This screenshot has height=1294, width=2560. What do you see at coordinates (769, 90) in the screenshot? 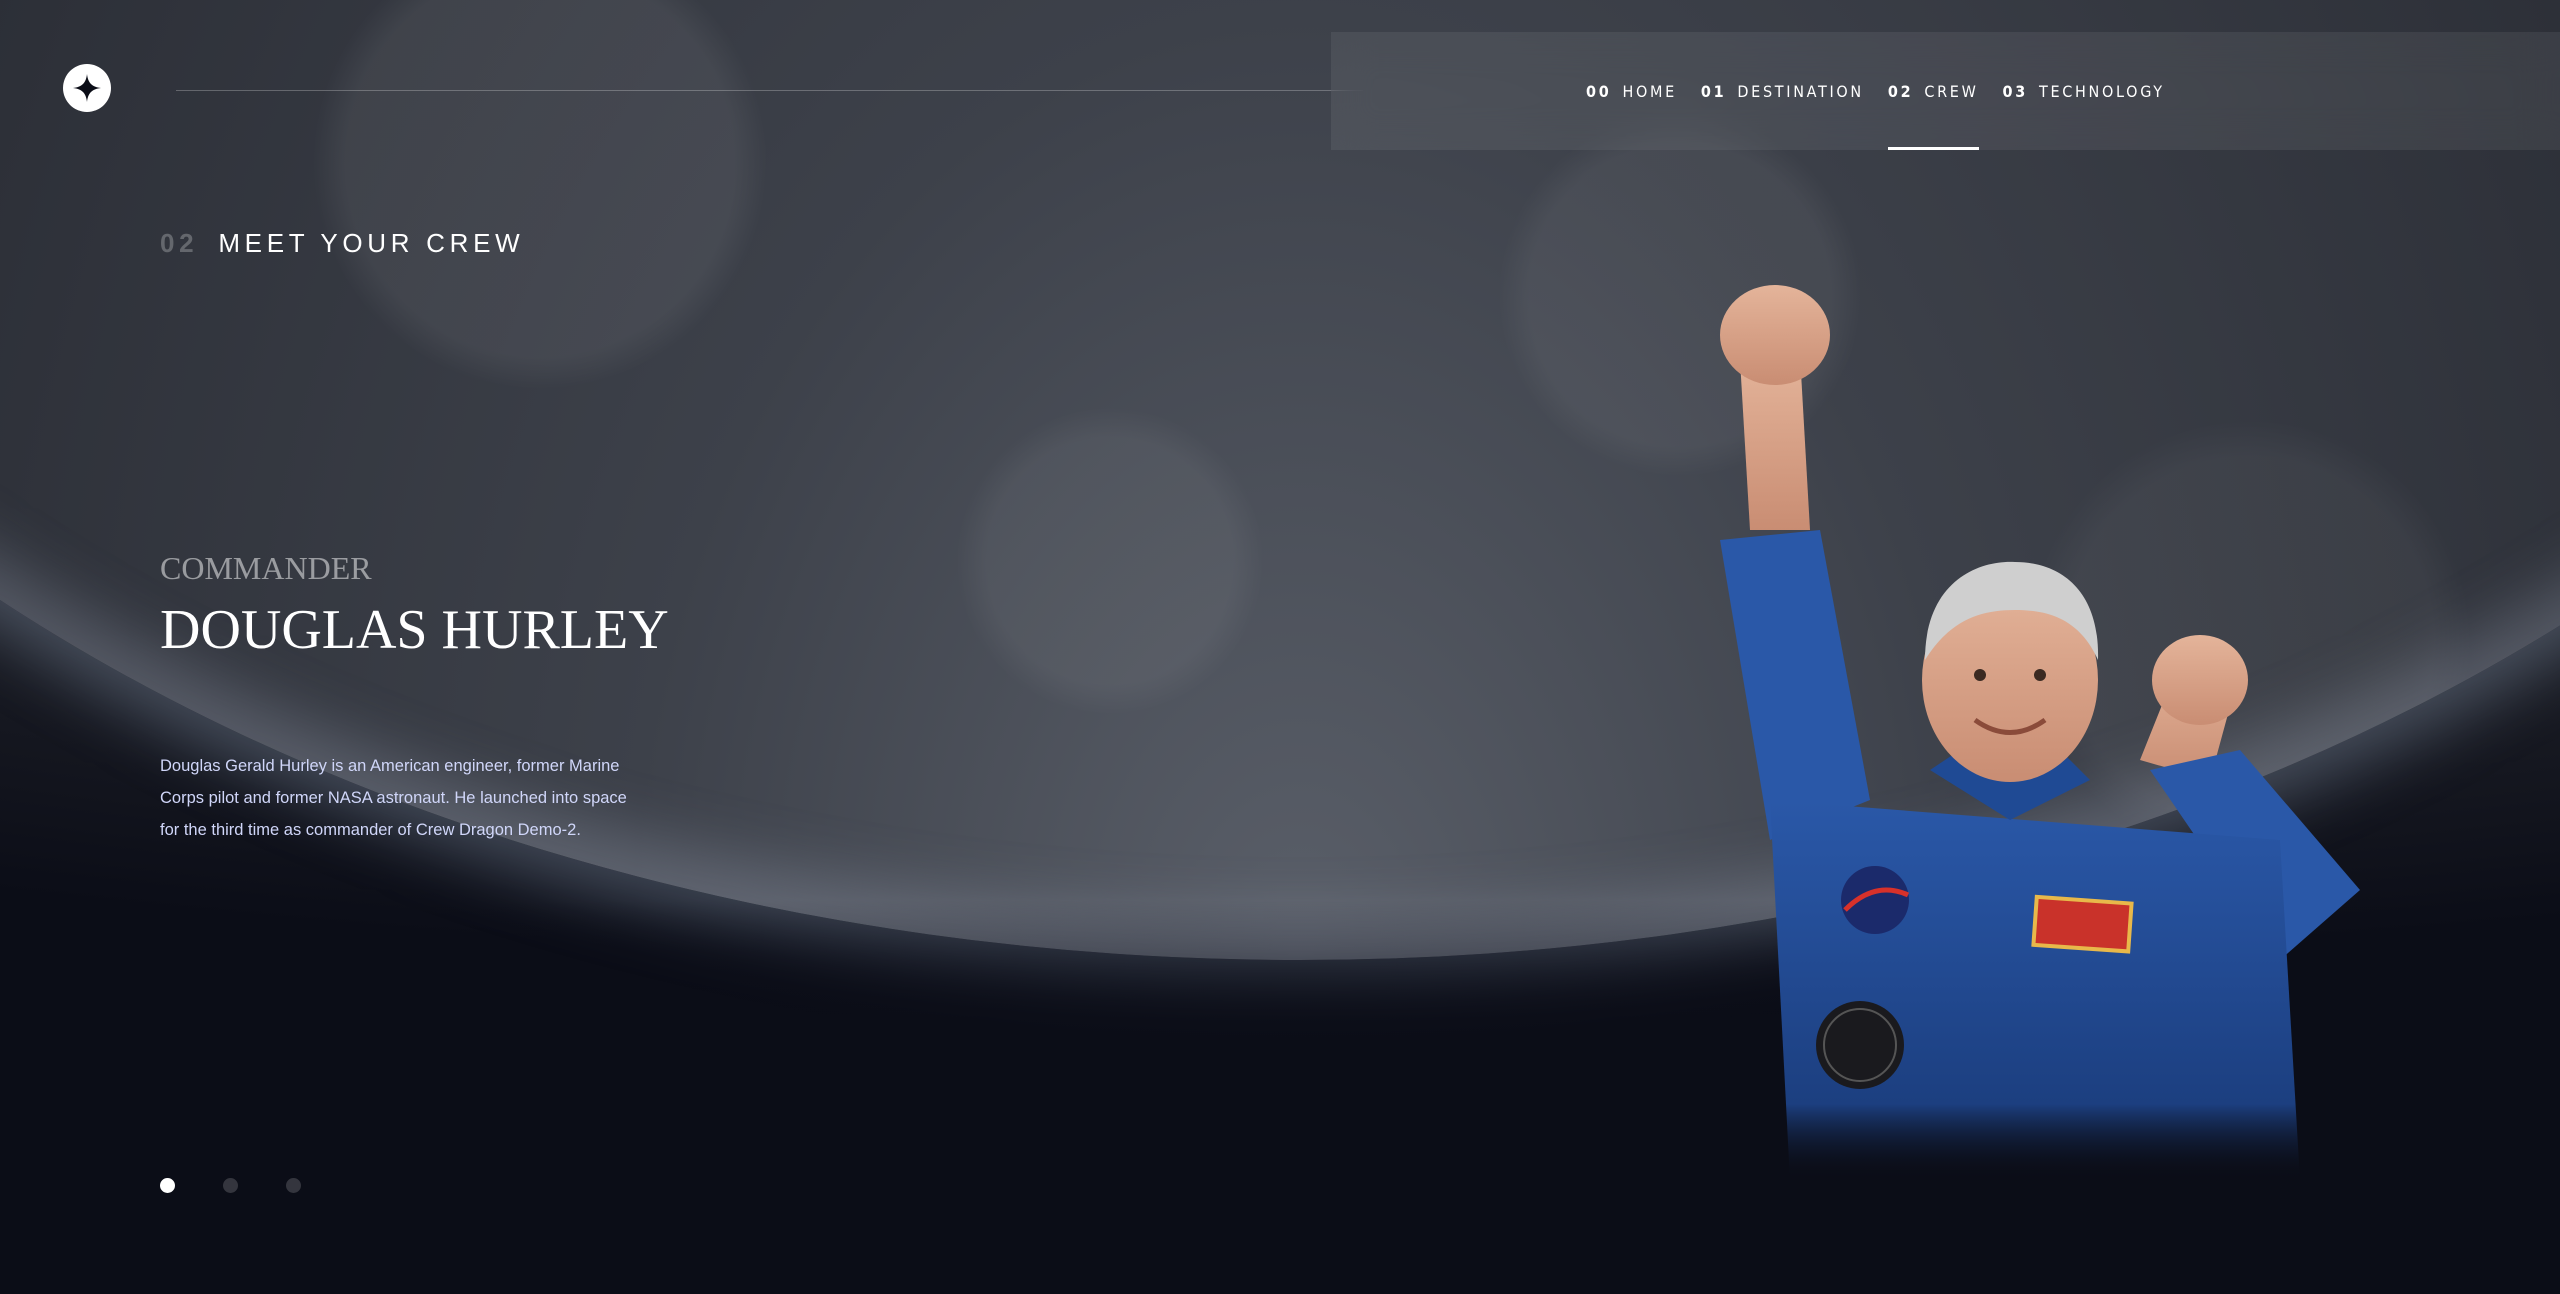
I see `header-divider` at bounding box center [769, 90].